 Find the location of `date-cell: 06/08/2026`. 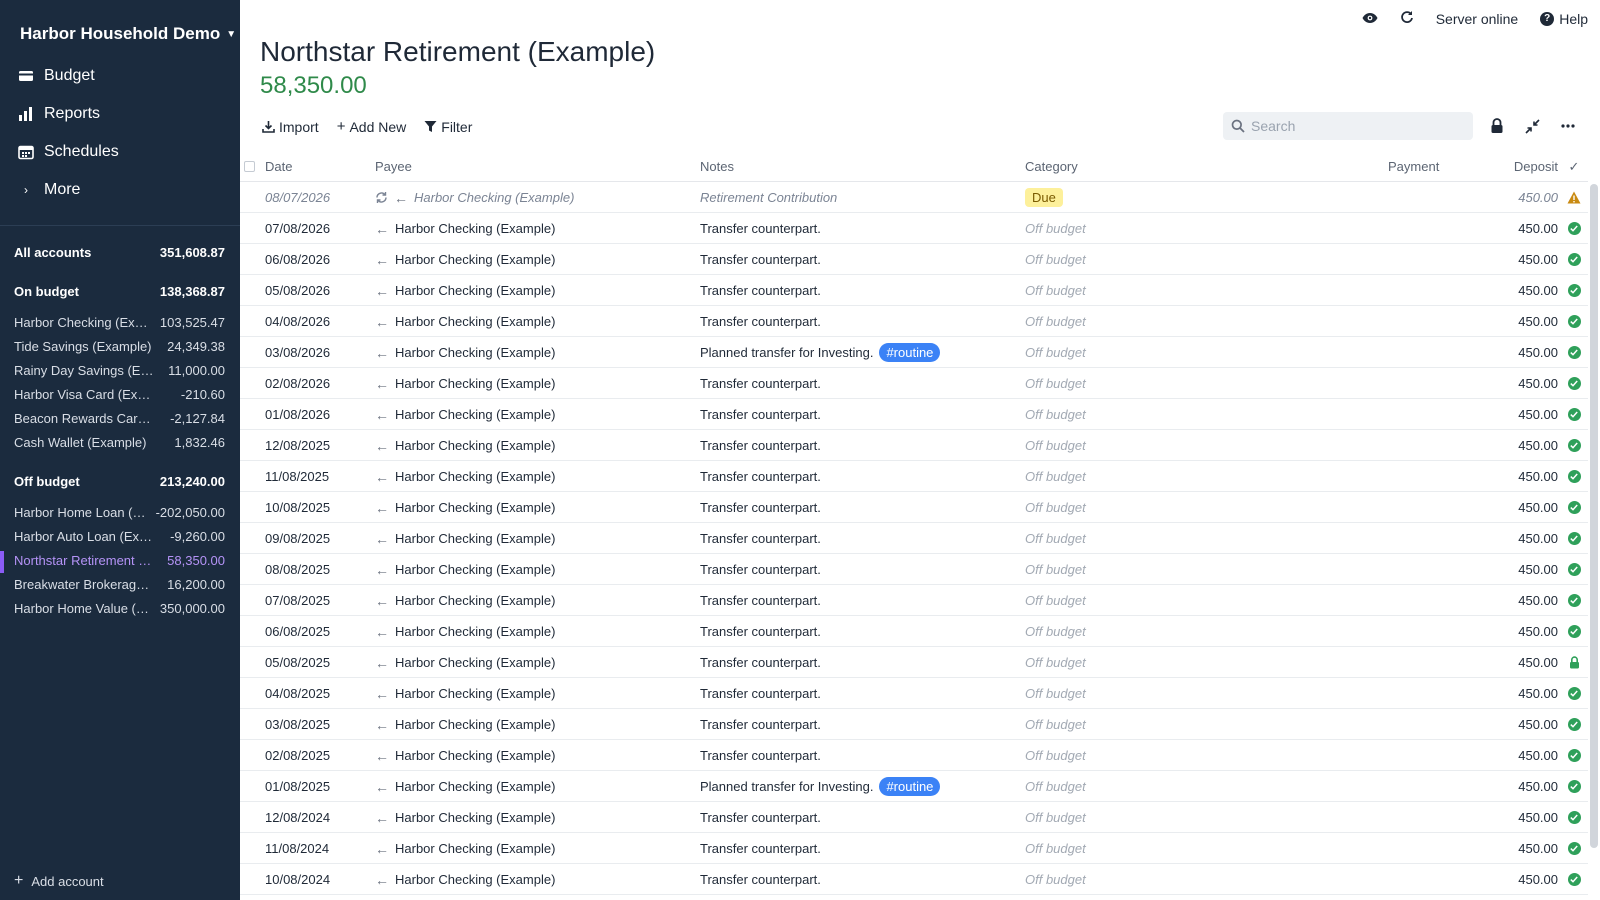

date-cell: 06/08/2026 is located at coordinates (297, 259).